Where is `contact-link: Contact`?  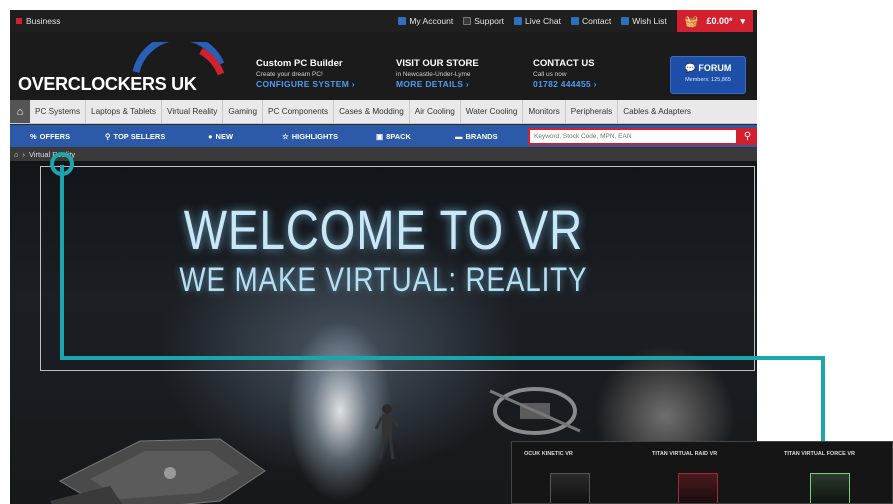
contact-link: Contact is located at coordinates (591, 21).